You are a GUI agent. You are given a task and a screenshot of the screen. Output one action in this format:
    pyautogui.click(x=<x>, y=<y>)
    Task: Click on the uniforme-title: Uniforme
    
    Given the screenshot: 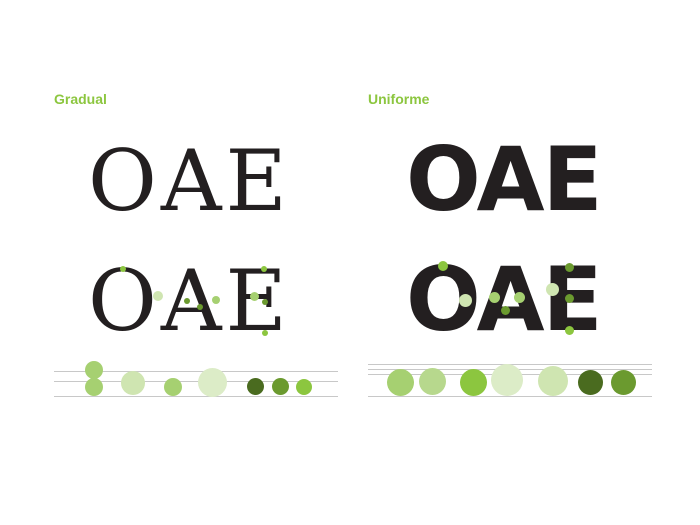 What is the action you would take?
    pyautogui.click(x=399, y=99)
    